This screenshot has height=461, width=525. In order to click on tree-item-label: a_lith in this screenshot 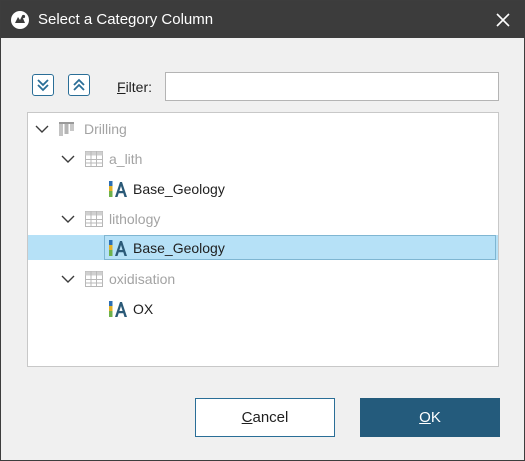, I will do `click(126, 159)`.